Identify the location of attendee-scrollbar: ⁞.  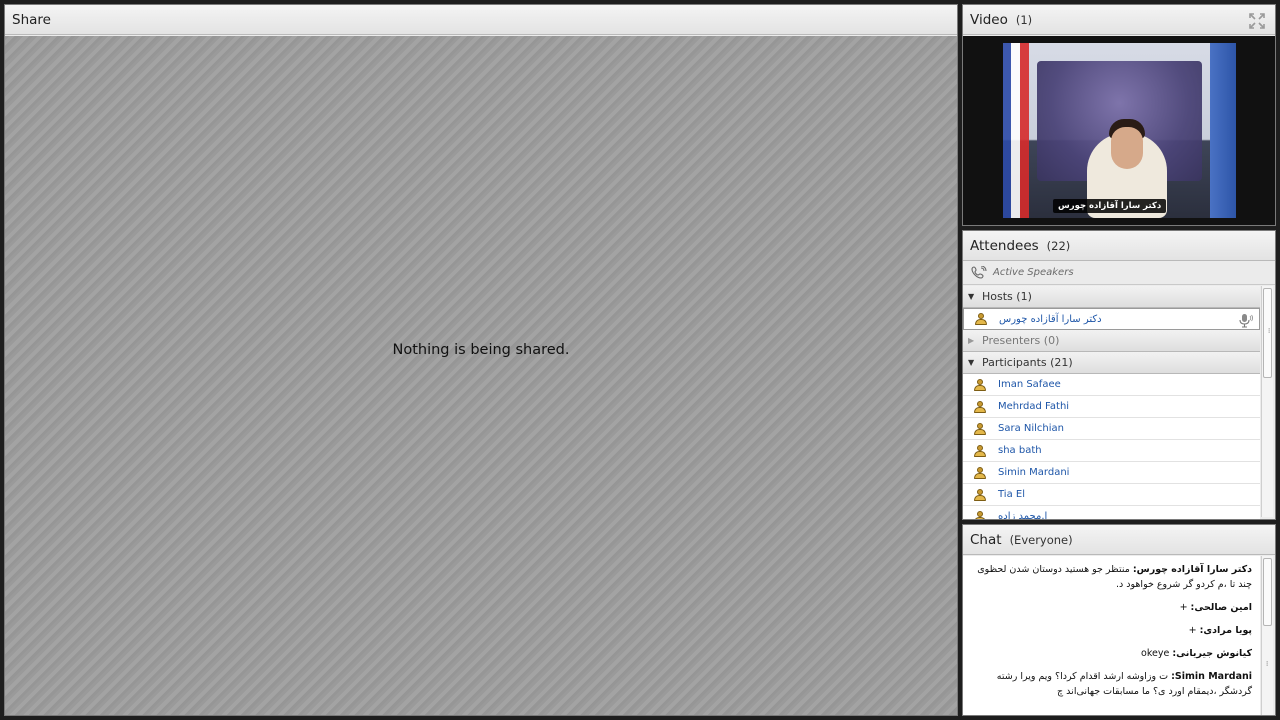
(1267, 401).